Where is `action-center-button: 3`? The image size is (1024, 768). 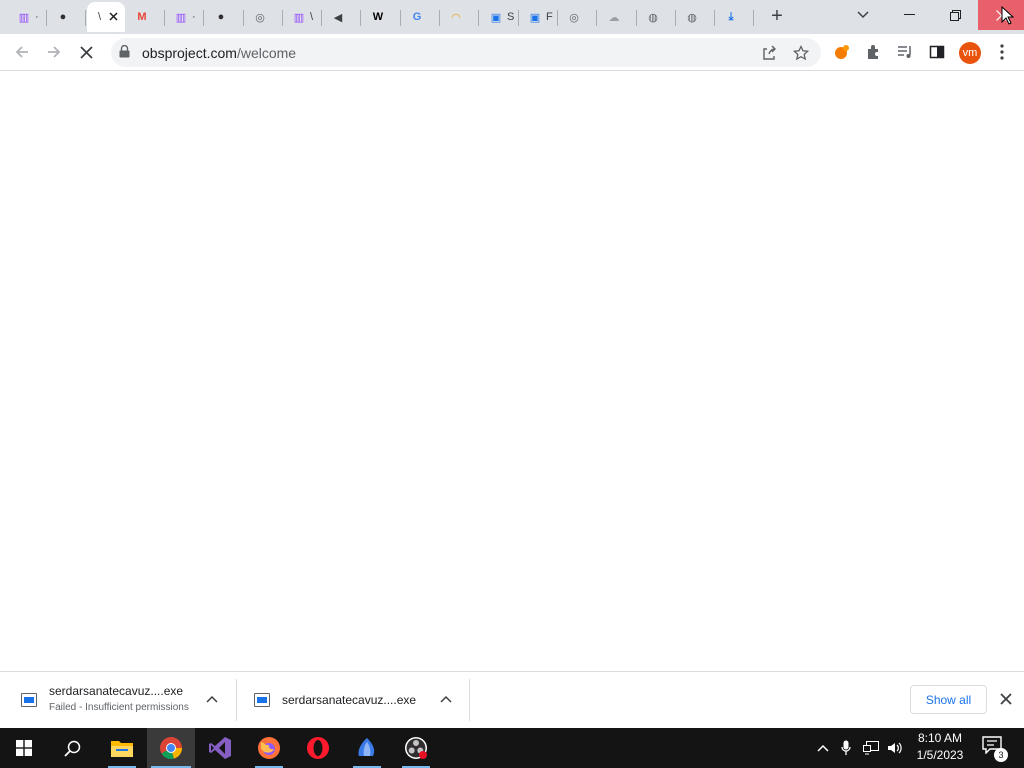
action-center-button: 3 is located at coordinates (995, 749).